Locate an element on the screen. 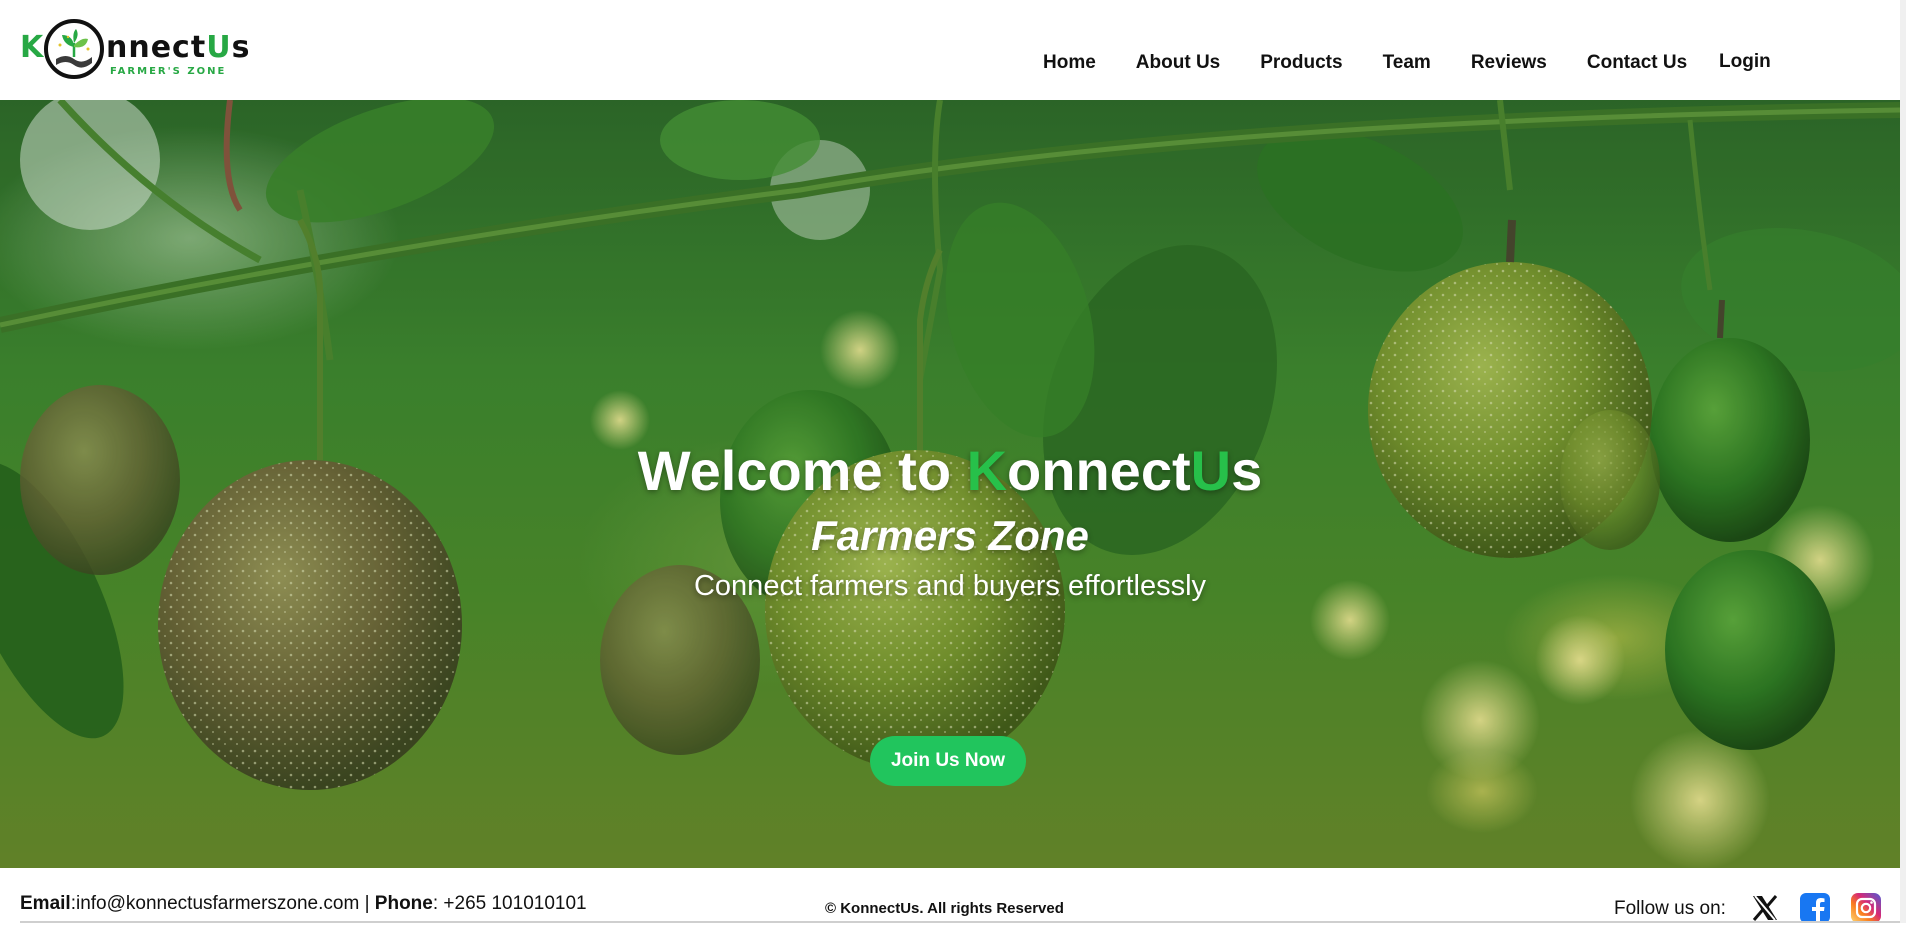  copyright-text: © KonnectUs. All rights Reserved is located at coordinates (944, 908).